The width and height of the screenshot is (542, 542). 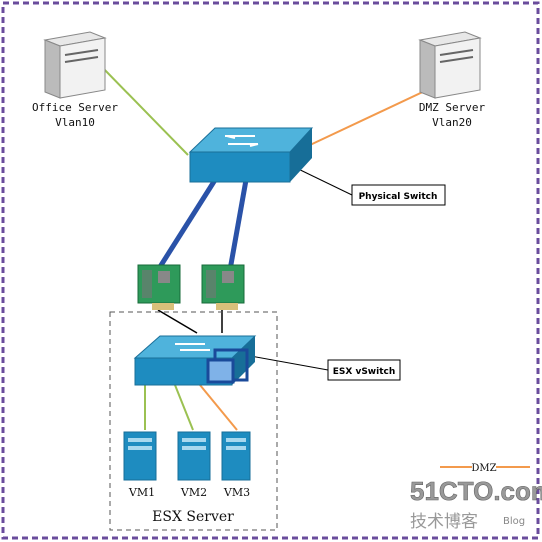 What do you see at coordinates (476, 491) in the screenshot?
I see `watermark-logo: 51CTO.com` at bounding box center [476, 491].